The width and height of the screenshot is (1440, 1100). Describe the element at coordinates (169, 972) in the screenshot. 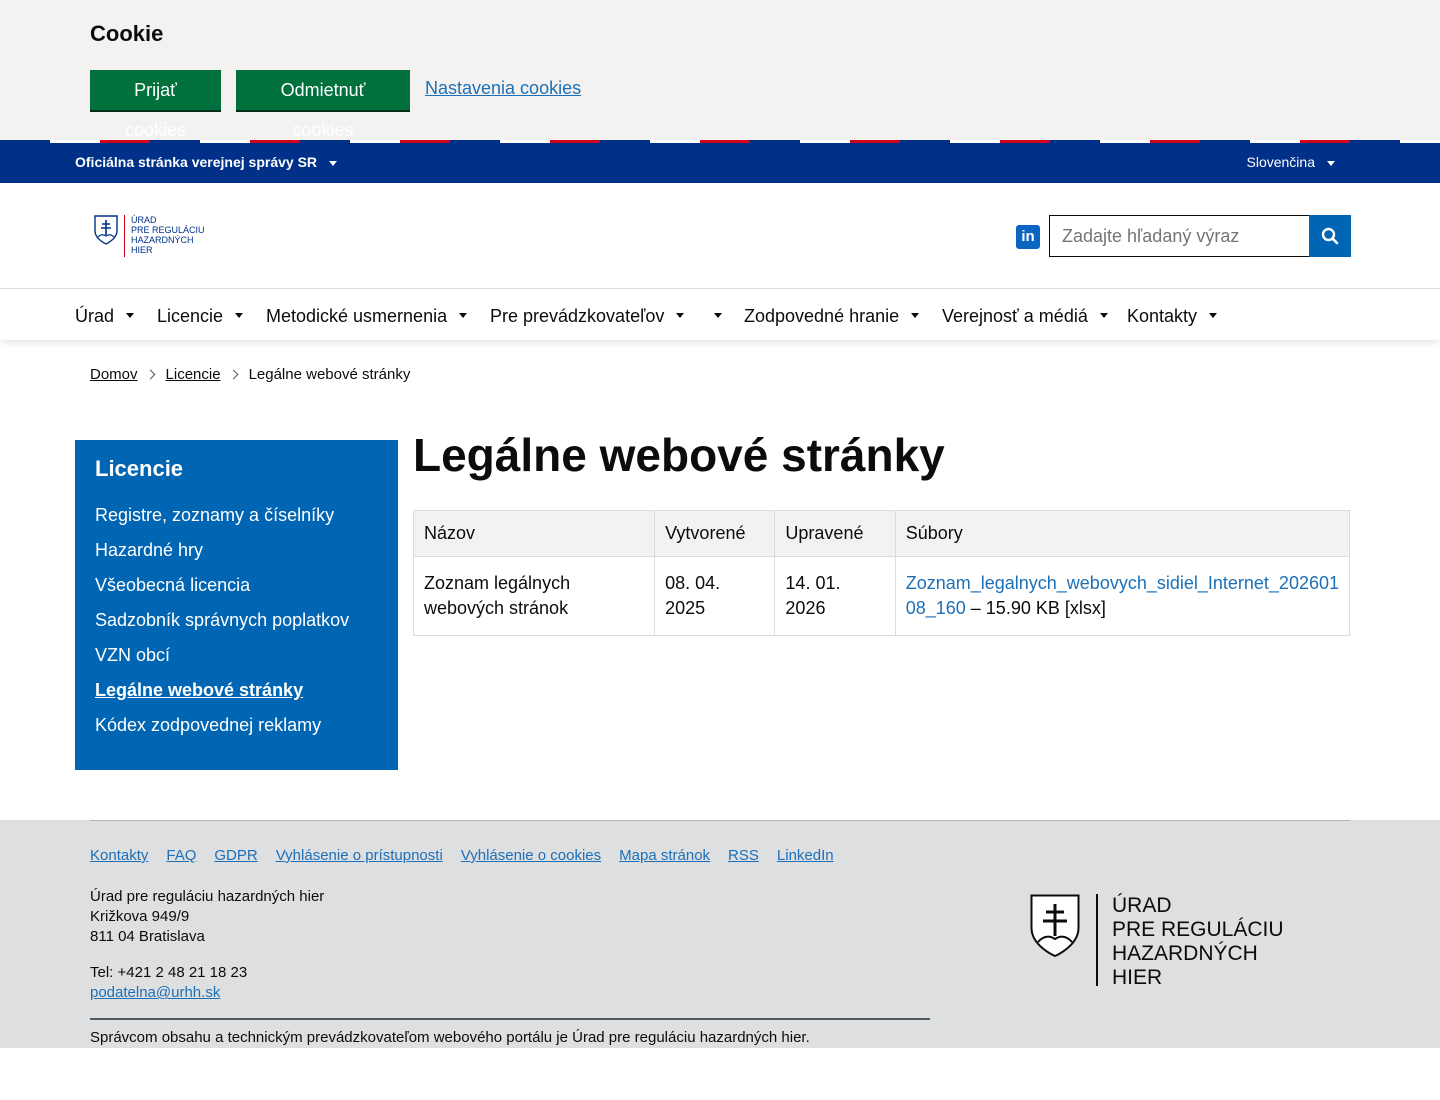

I see `footer-phone: Tel: +421 2 48 21 18 23` at that location.